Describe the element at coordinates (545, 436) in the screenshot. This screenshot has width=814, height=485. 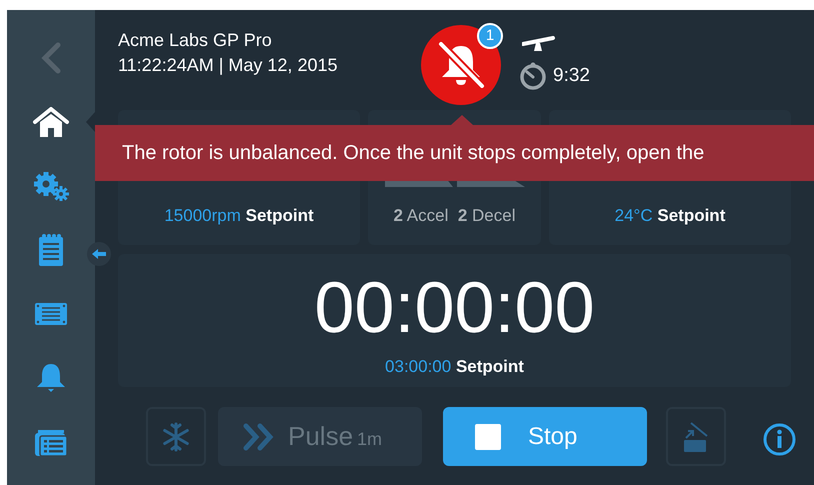
I see `stop-button: Stop` at that location.